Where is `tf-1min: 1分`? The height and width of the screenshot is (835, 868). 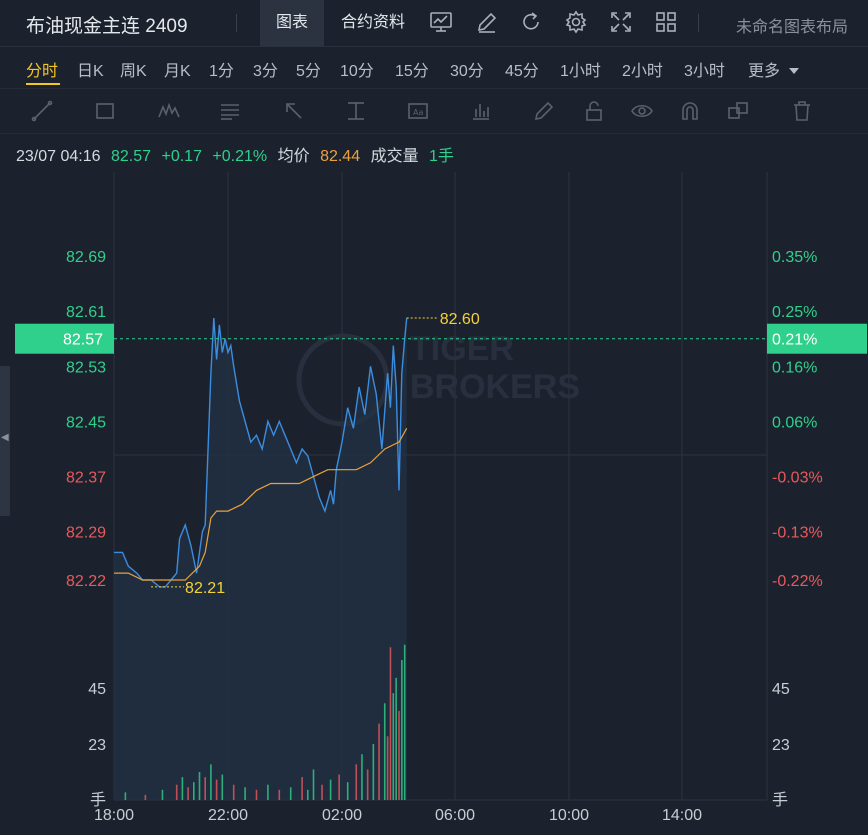 tf-1min: 1分 is located at coordinates (221, 69).